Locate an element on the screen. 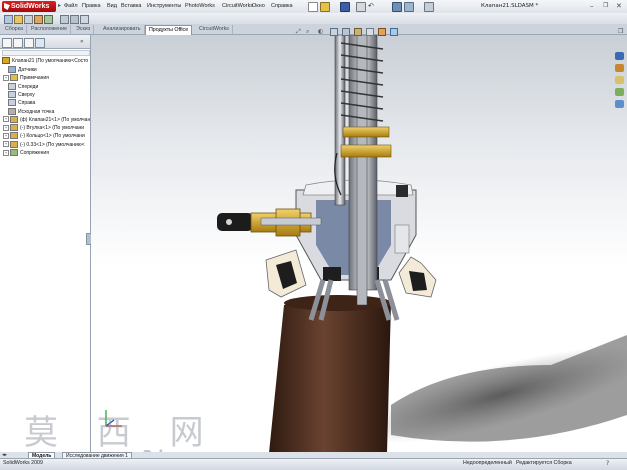  viewport-restore-icon: ❐ is located at coordinates (620, 31).